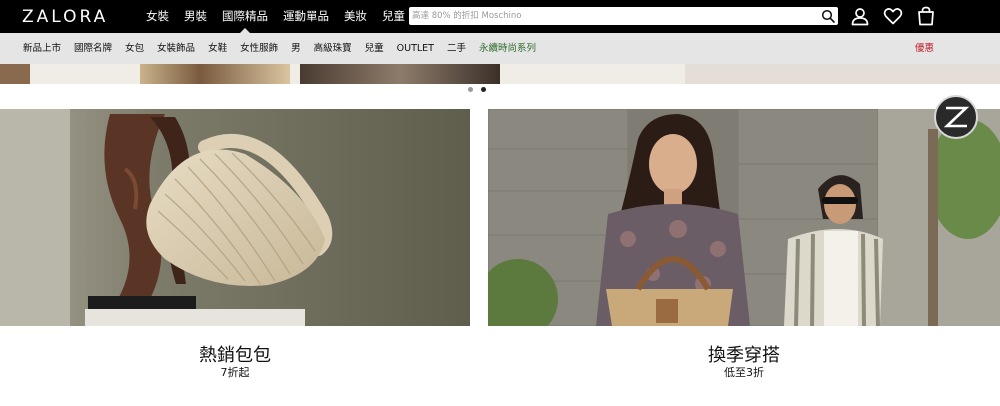 Image resolution: width=1000 pixels, height=406 pixels. I want to click on nav-luxury: 國際精品, so click(245, 16).